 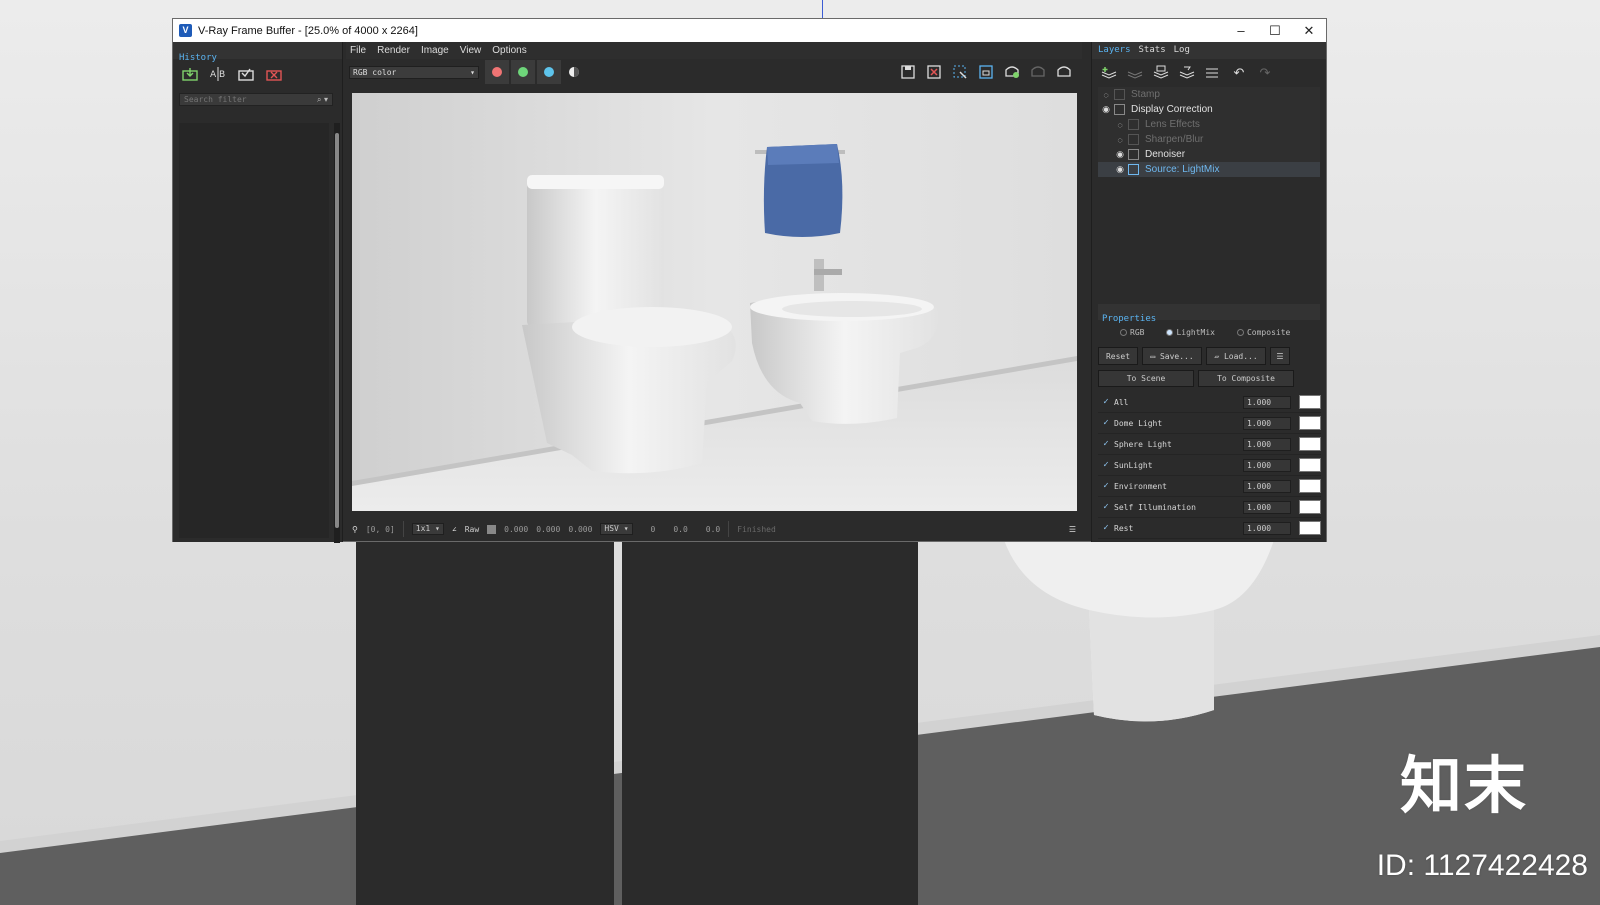 I want to click on zoom-select: 1x1 ▾, so click(x=427, y=529).